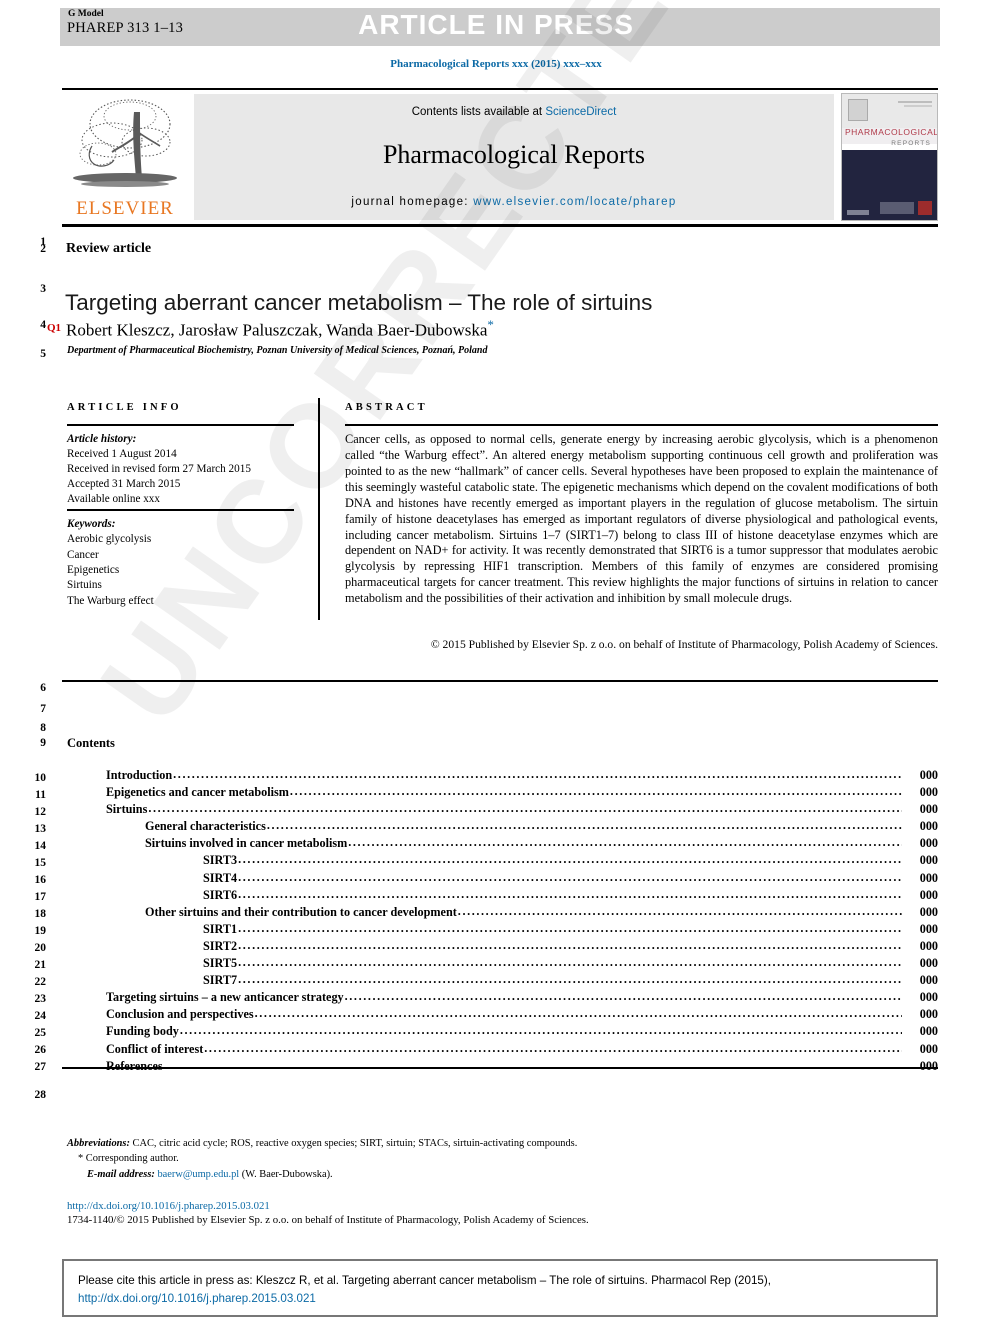  Describe the element at coordinates (500, 225) in the screenshot. I see `masthead-bottom-rule` at that location.